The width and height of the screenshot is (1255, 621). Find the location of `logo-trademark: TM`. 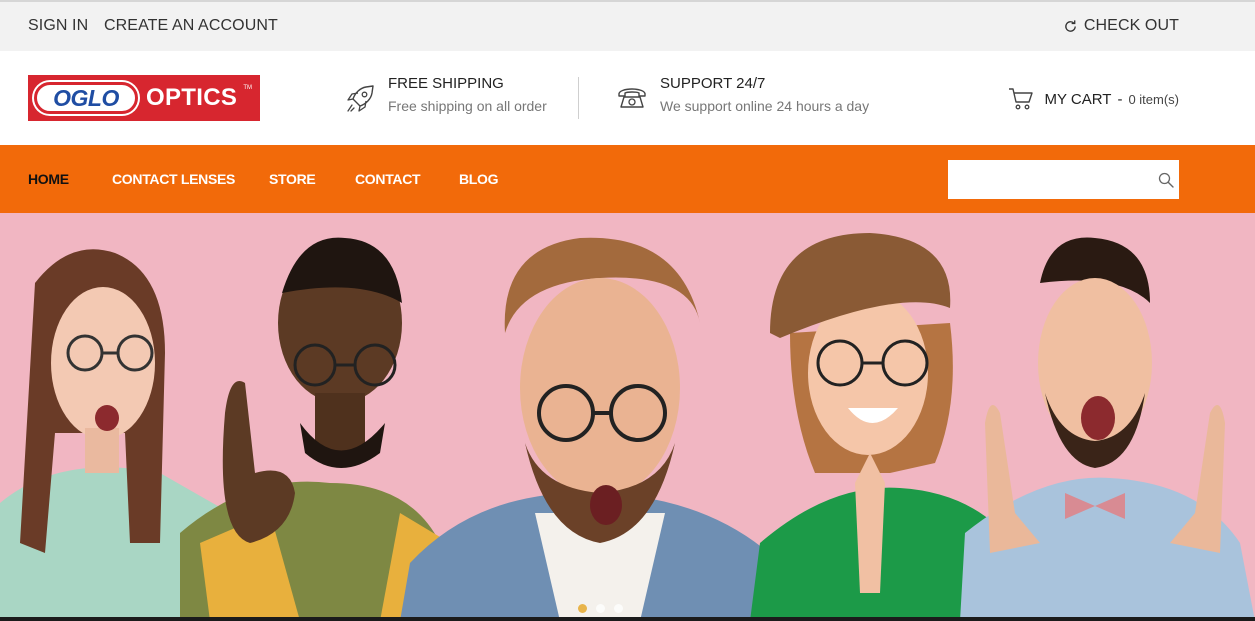

logo-trademark: TM is located at coordinates (247, 88).